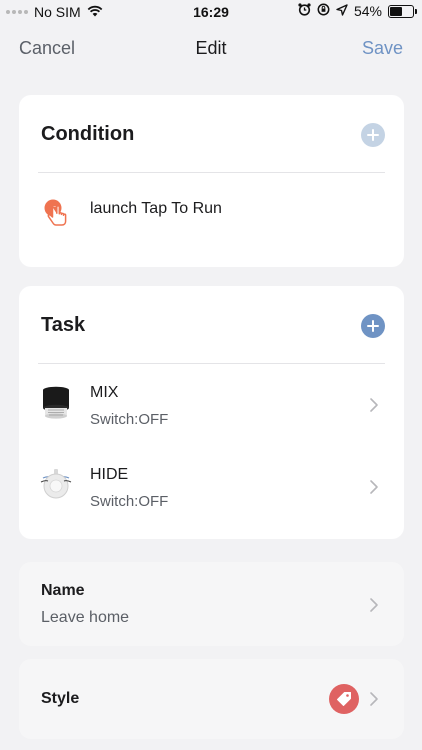  I want to click on style-label: Style, so click(60, 698).